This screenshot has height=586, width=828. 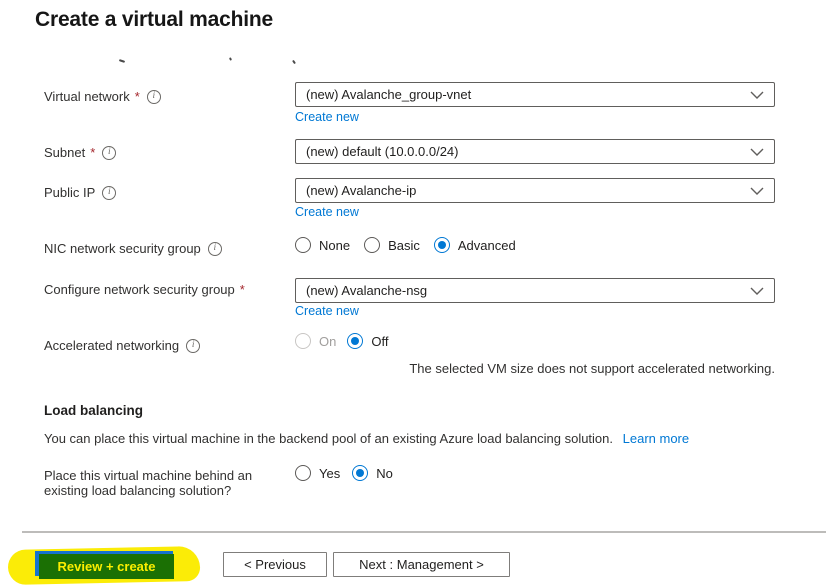 What do you see at coordinates (380, 341) in the screenshot?
I see `radio-label: Off` at bounding box center [380, 341].